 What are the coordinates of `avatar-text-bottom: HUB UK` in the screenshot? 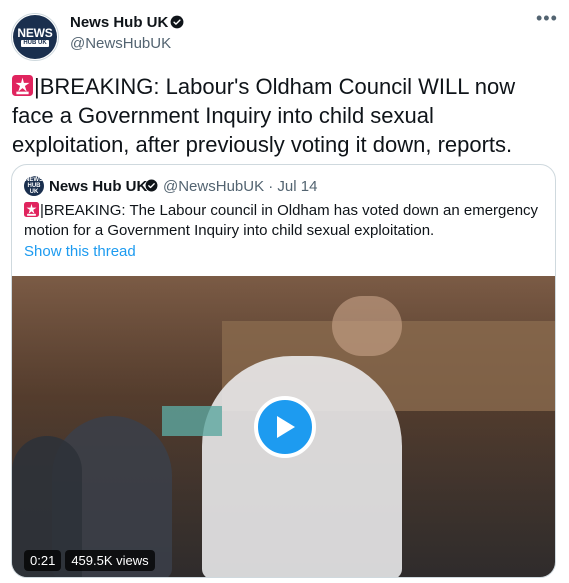 It's located at (35, 43).